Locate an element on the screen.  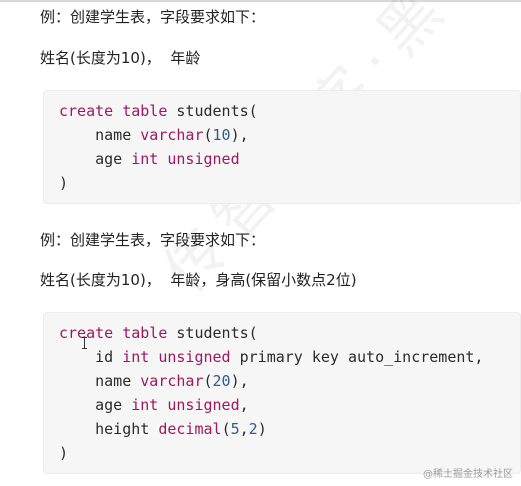
code-line: height decimal(5,2) is located at coordinates (163, 429).